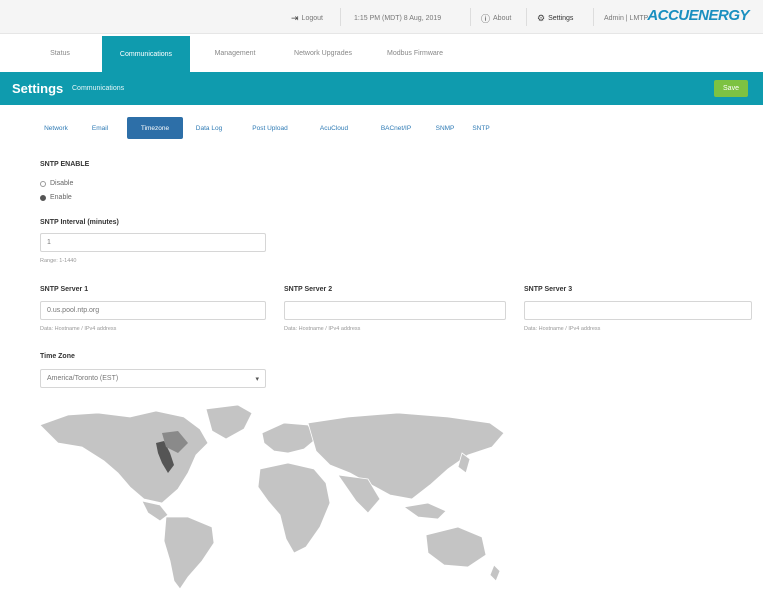 The image size is (763, 589). Describe the element at coordinates (98, 88) in the screenshot. I see `page-subtitle: Communications` at that location.